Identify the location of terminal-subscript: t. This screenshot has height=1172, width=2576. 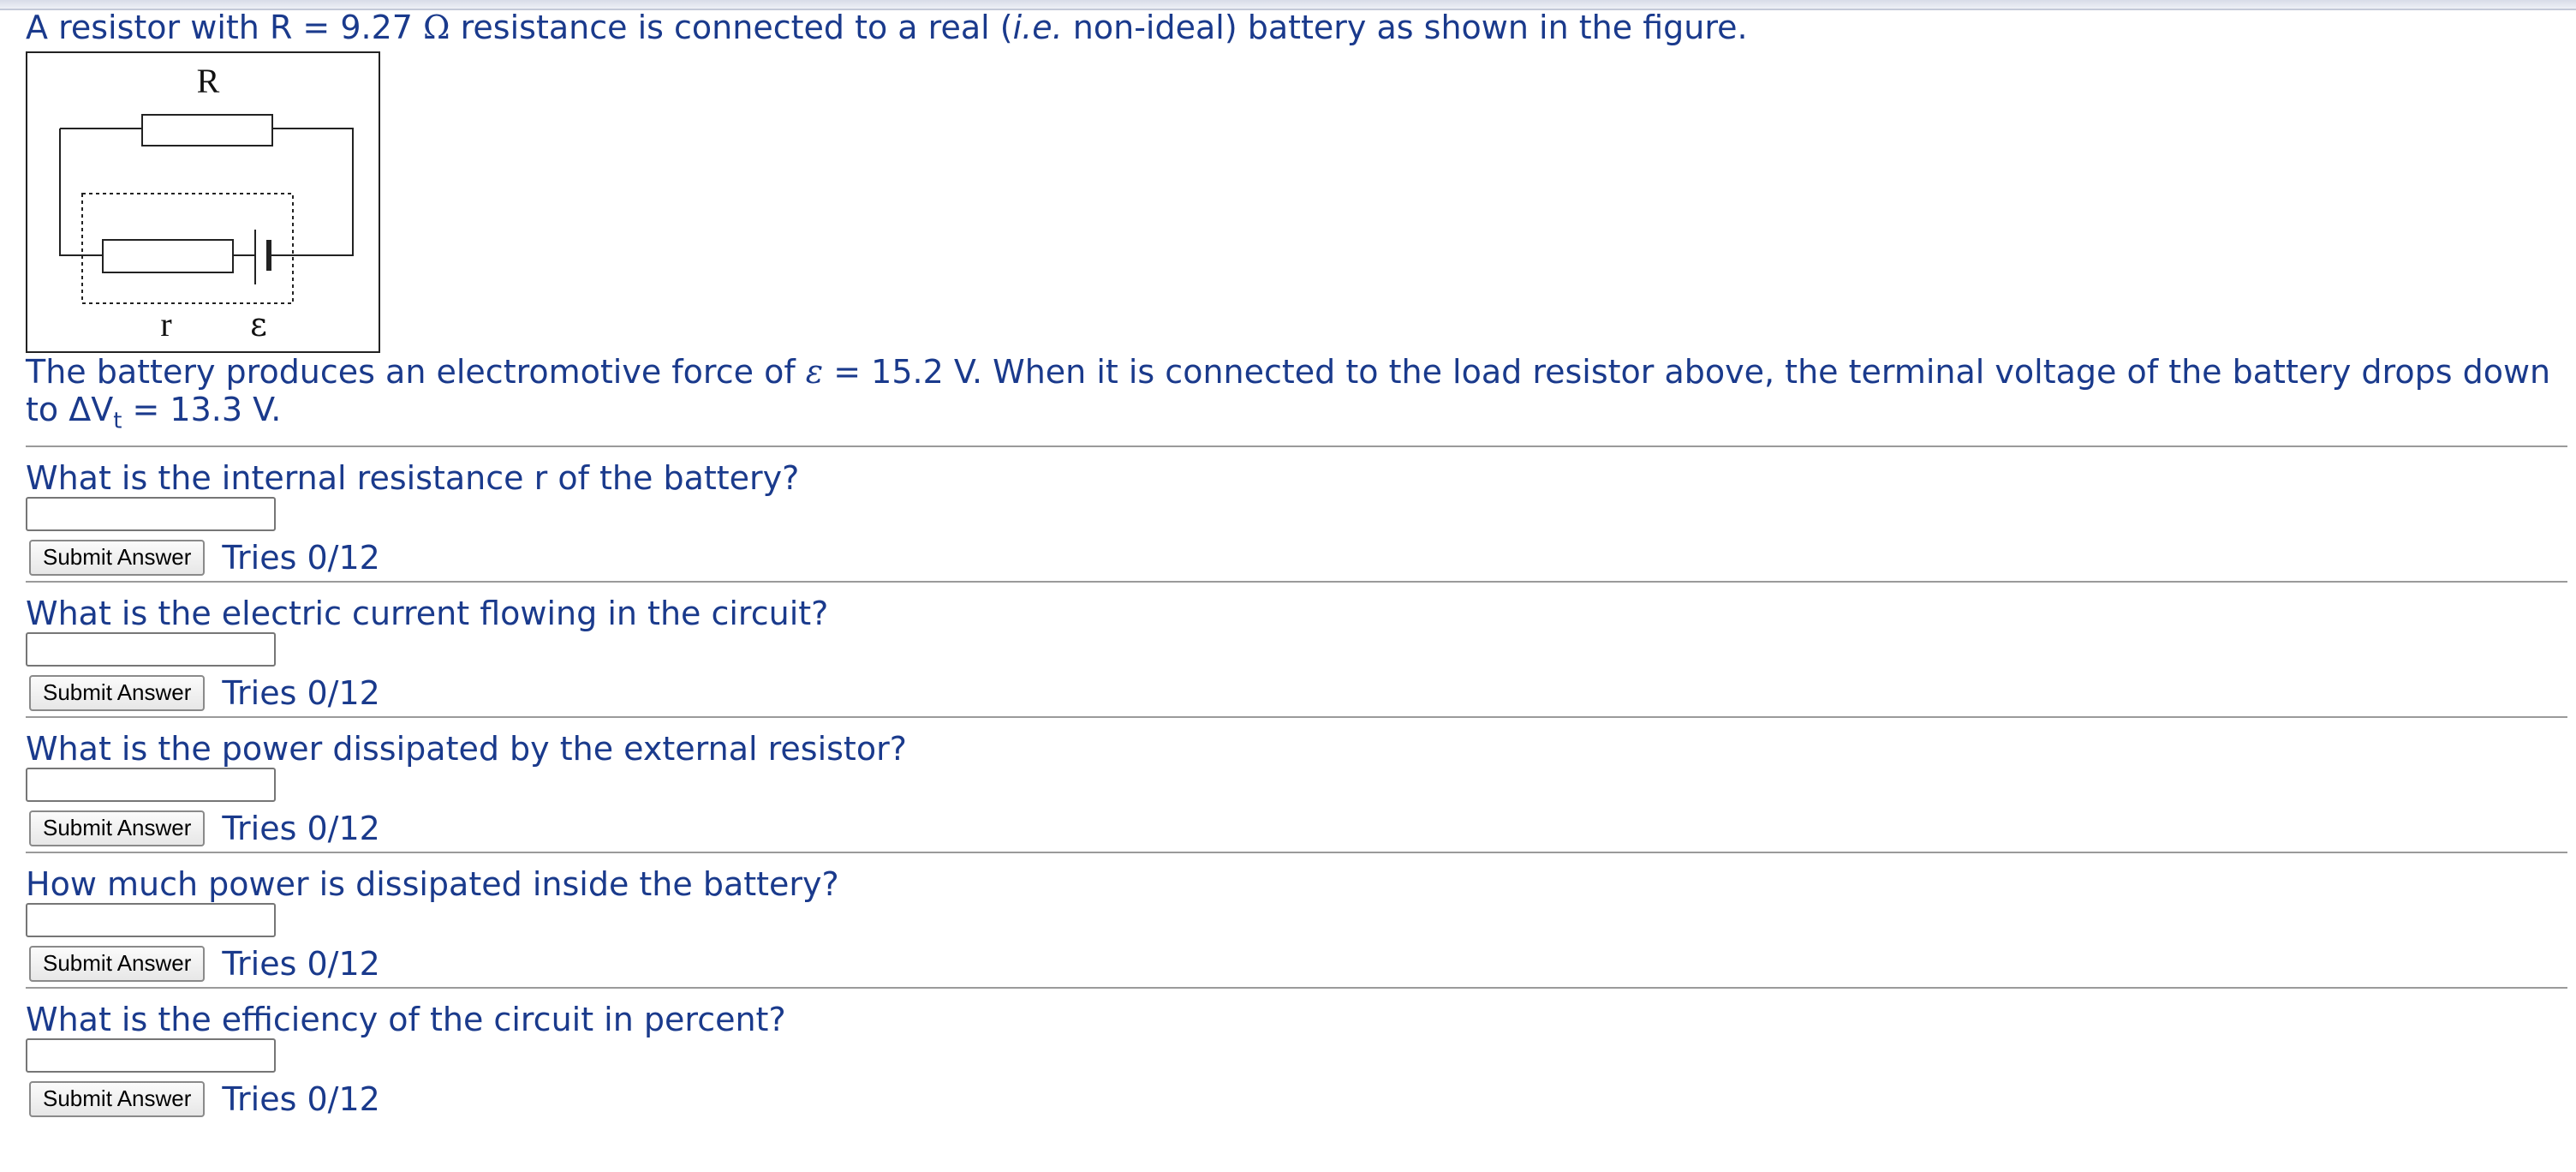
(117, 421).